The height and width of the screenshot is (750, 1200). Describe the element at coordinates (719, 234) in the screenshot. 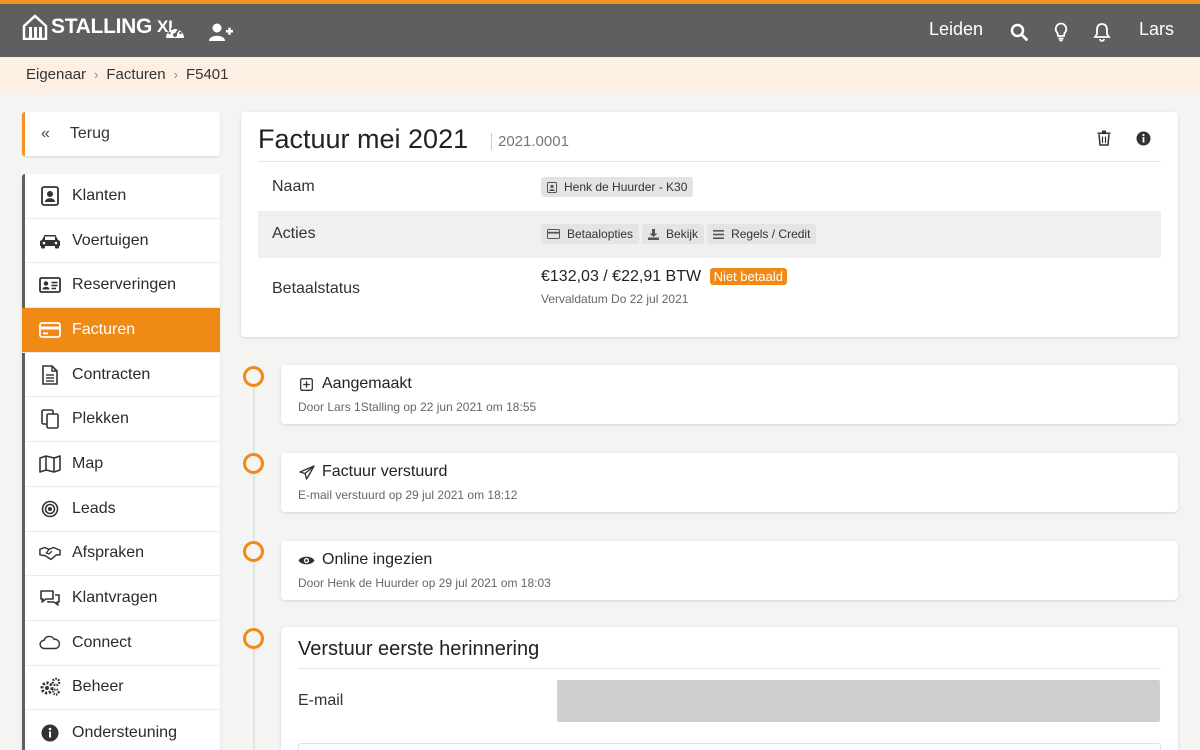

I see `list-icon` at that location.